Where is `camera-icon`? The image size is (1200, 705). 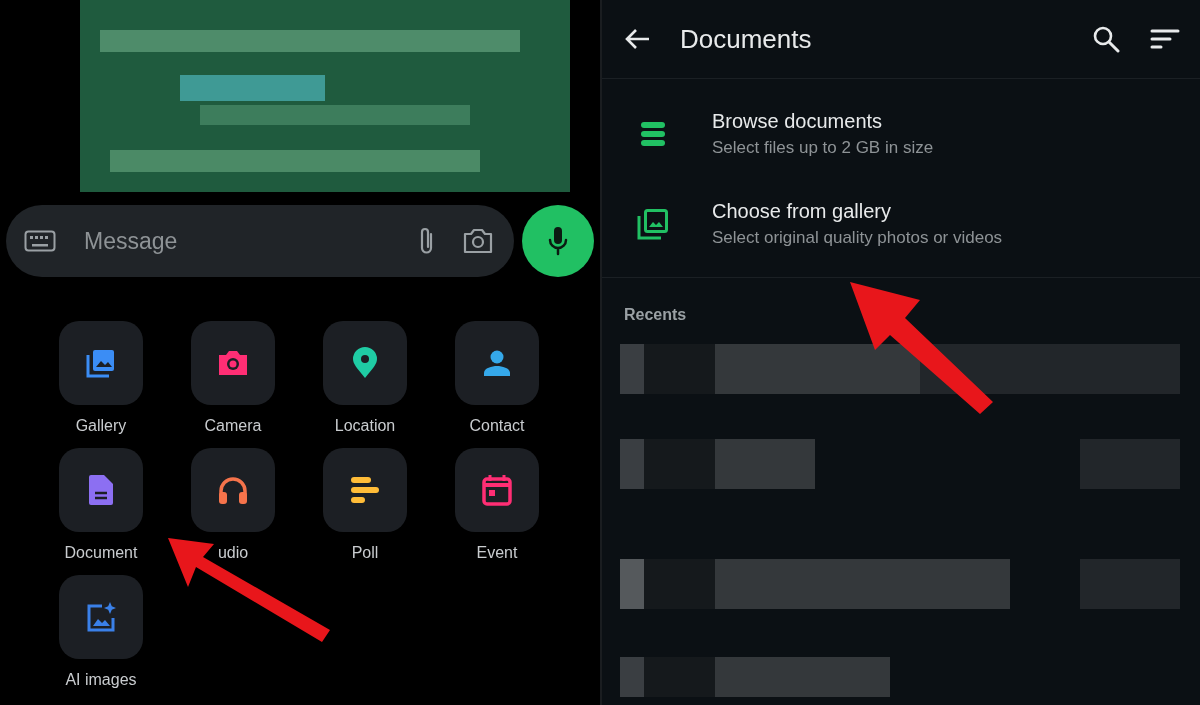 camera-icon is located at coordinates (478, 241).